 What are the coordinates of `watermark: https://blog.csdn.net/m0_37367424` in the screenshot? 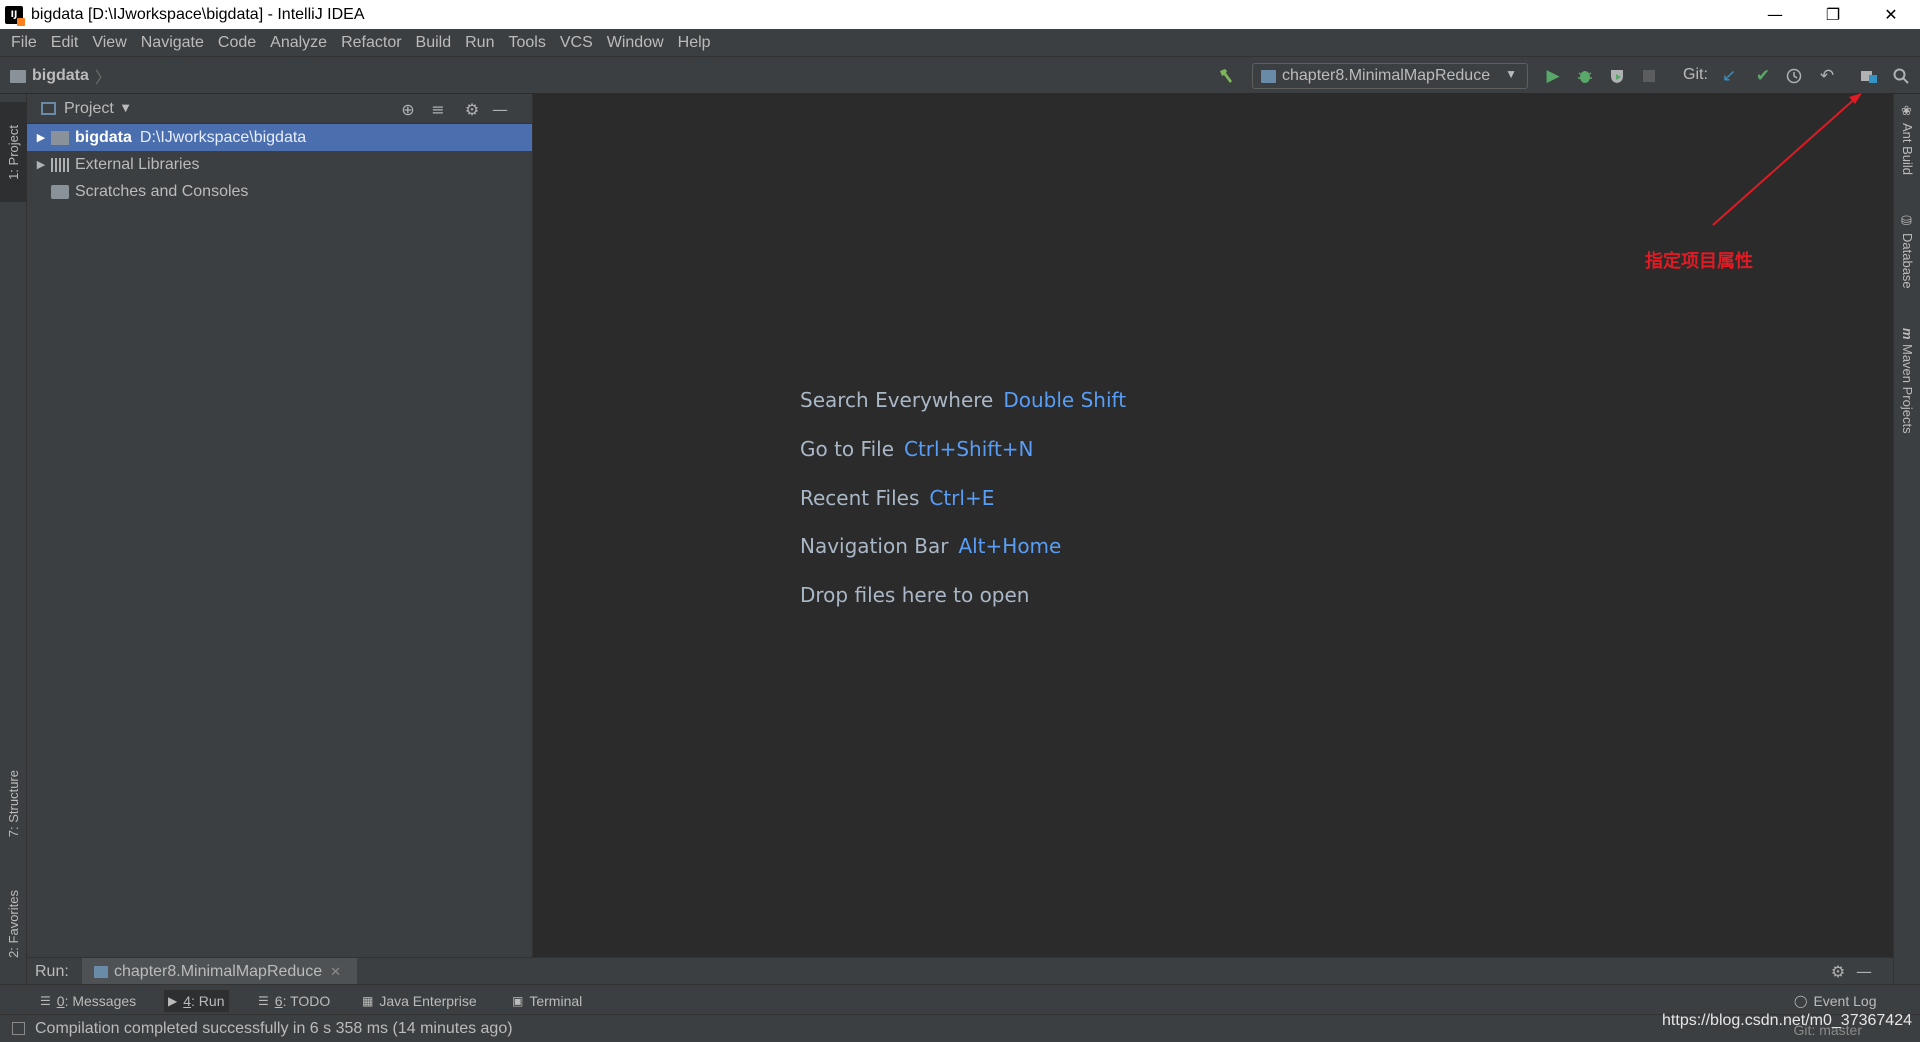 It's located at (1787, 1020).